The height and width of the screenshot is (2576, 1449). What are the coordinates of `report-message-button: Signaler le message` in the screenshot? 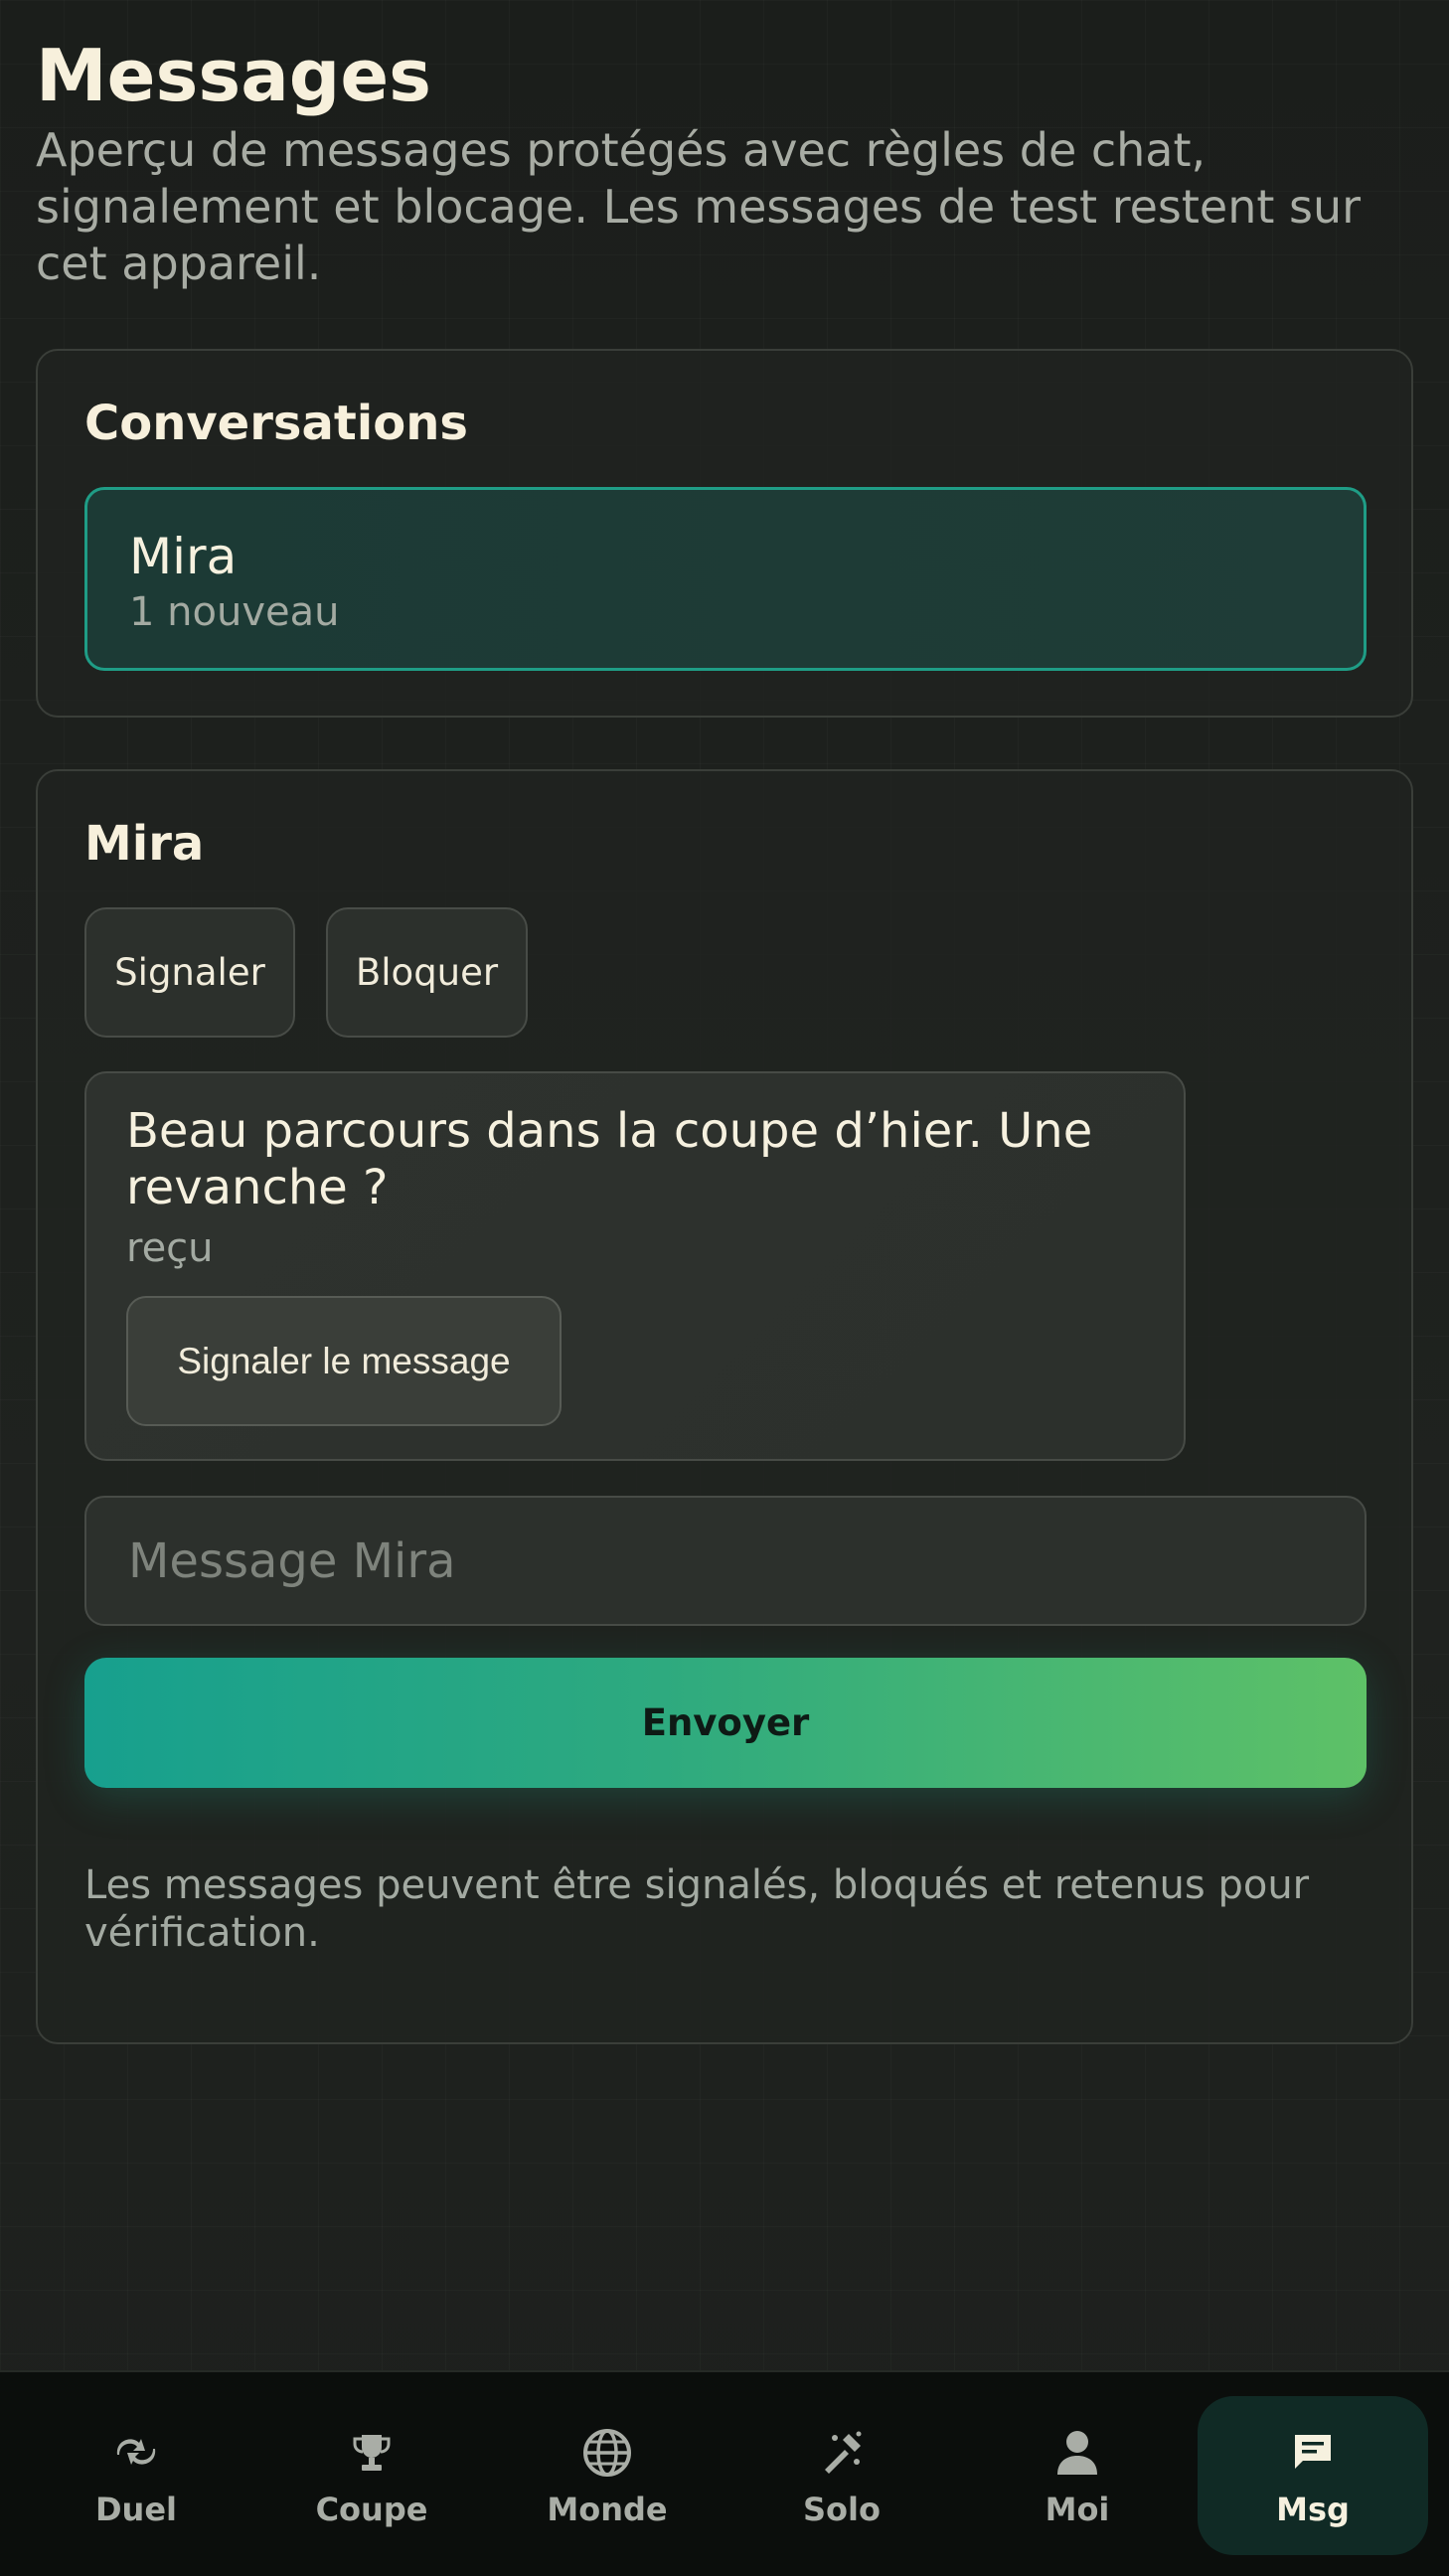 It's located at (344, 1361).